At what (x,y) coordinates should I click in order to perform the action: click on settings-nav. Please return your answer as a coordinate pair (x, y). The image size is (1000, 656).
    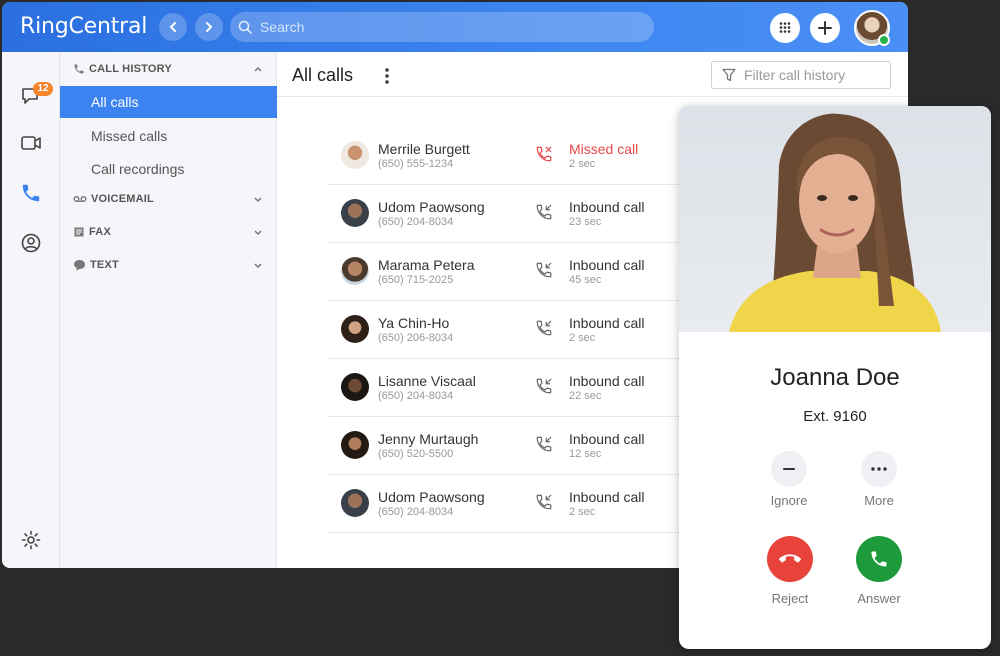
    Looking at the image, I should click on (31, 540).